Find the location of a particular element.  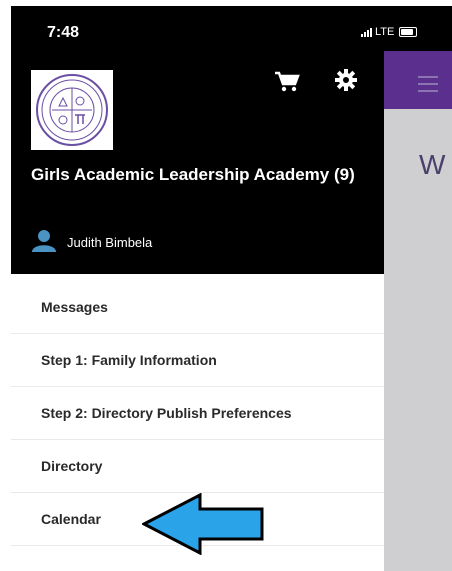

battery-icon is located at coordinates (408, 32).